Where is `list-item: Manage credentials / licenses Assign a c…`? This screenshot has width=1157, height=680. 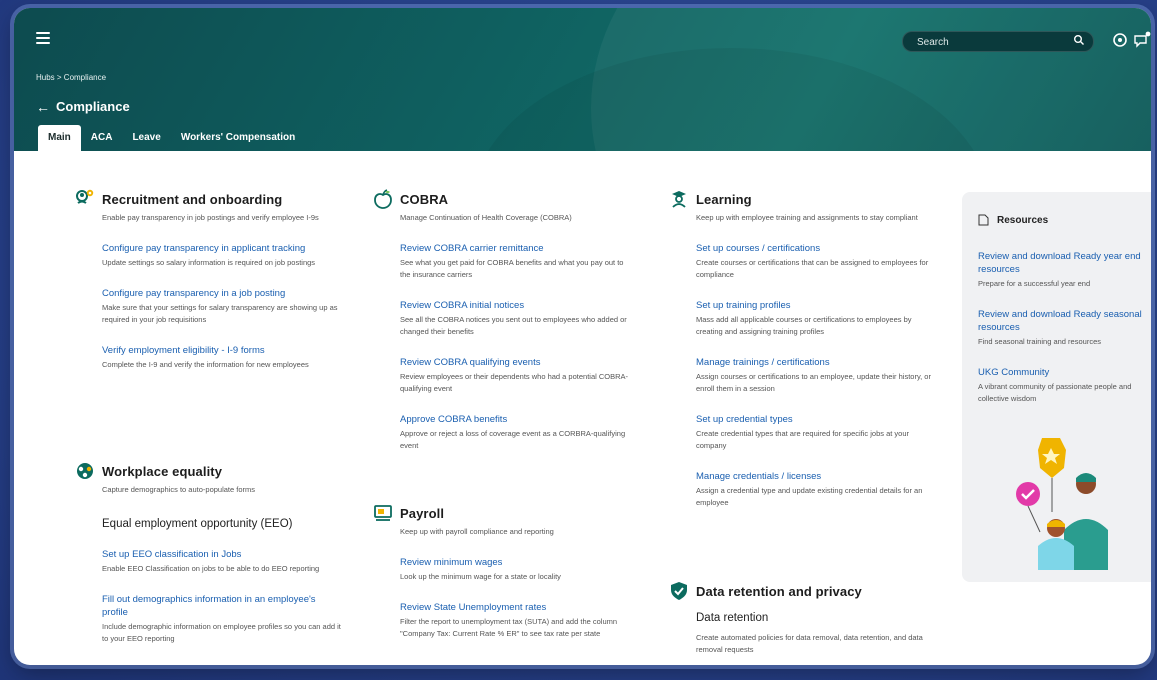 list-item: Manage credentials / licenses Assign a c… is located at coordinates (817, 489).